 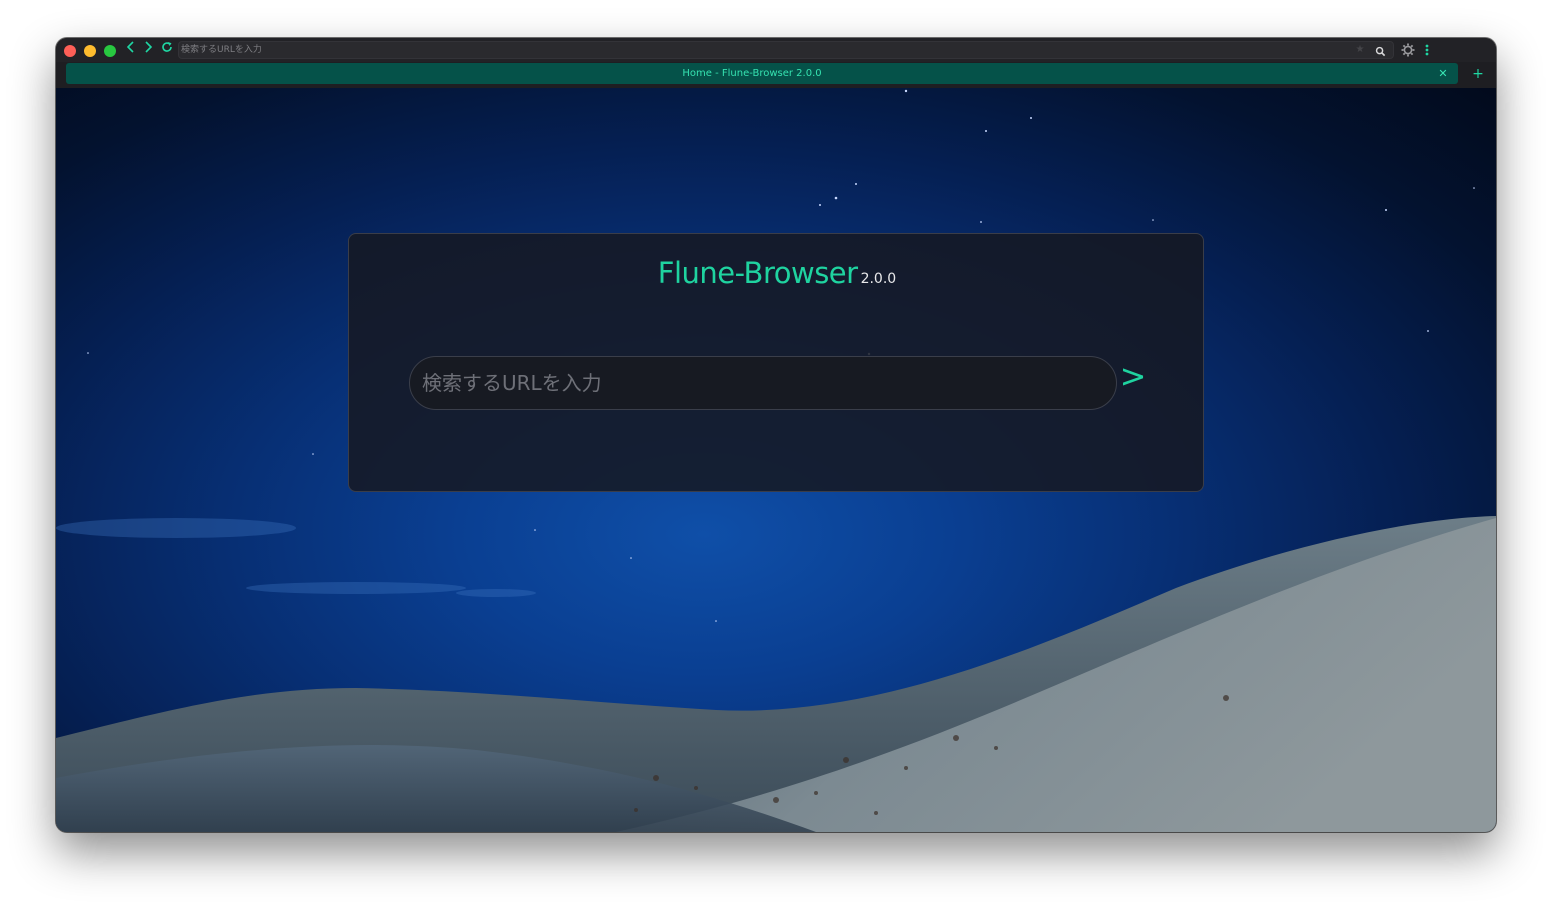 What do you see at coordinates (761, 50) in the screenshot?
I see `address-input` at bounding box center [761, 50].